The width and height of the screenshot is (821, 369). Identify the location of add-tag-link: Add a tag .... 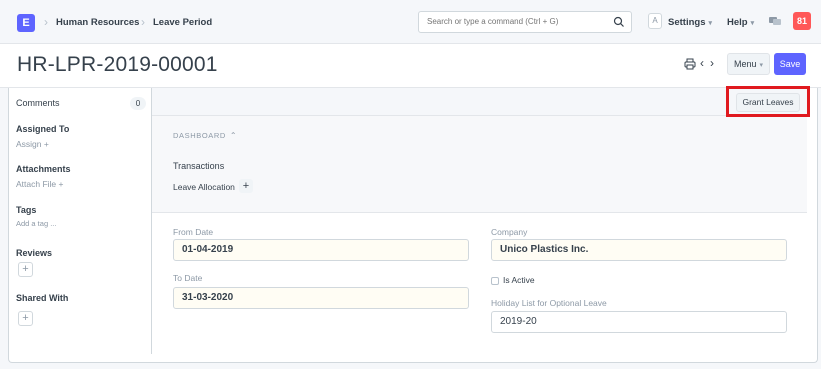
(36, 223).